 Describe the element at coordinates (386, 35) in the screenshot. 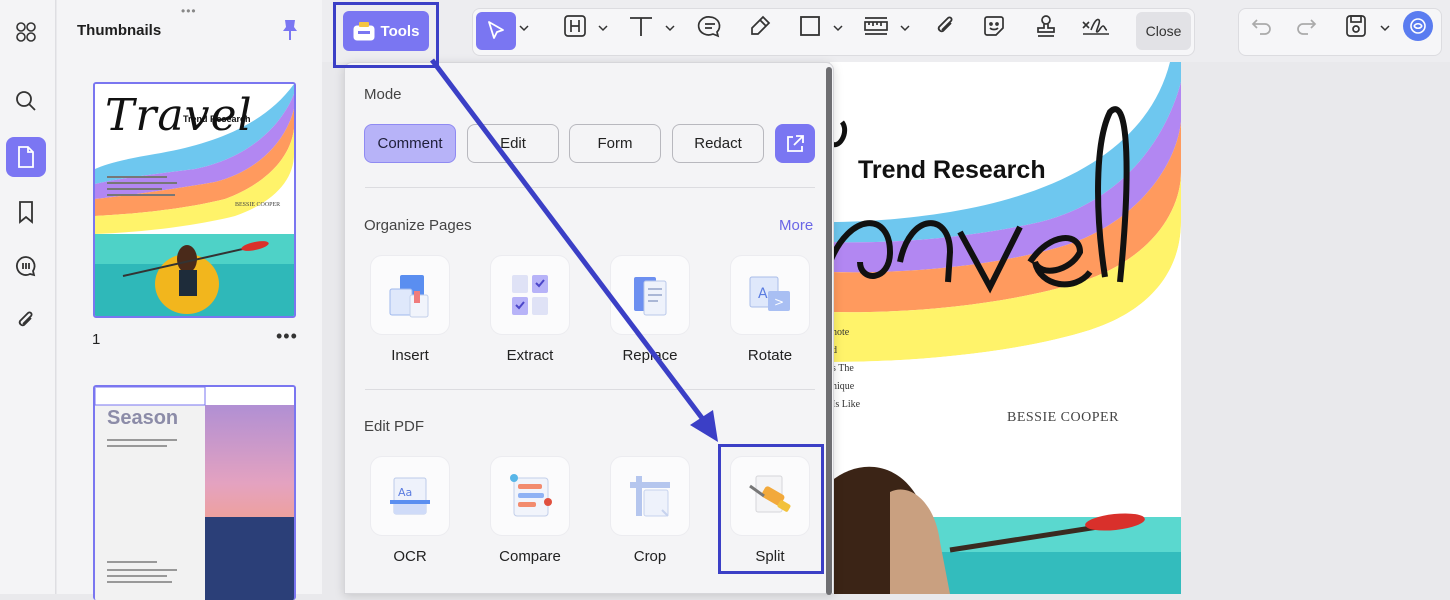

I see `tools-highlight-box` at that location.